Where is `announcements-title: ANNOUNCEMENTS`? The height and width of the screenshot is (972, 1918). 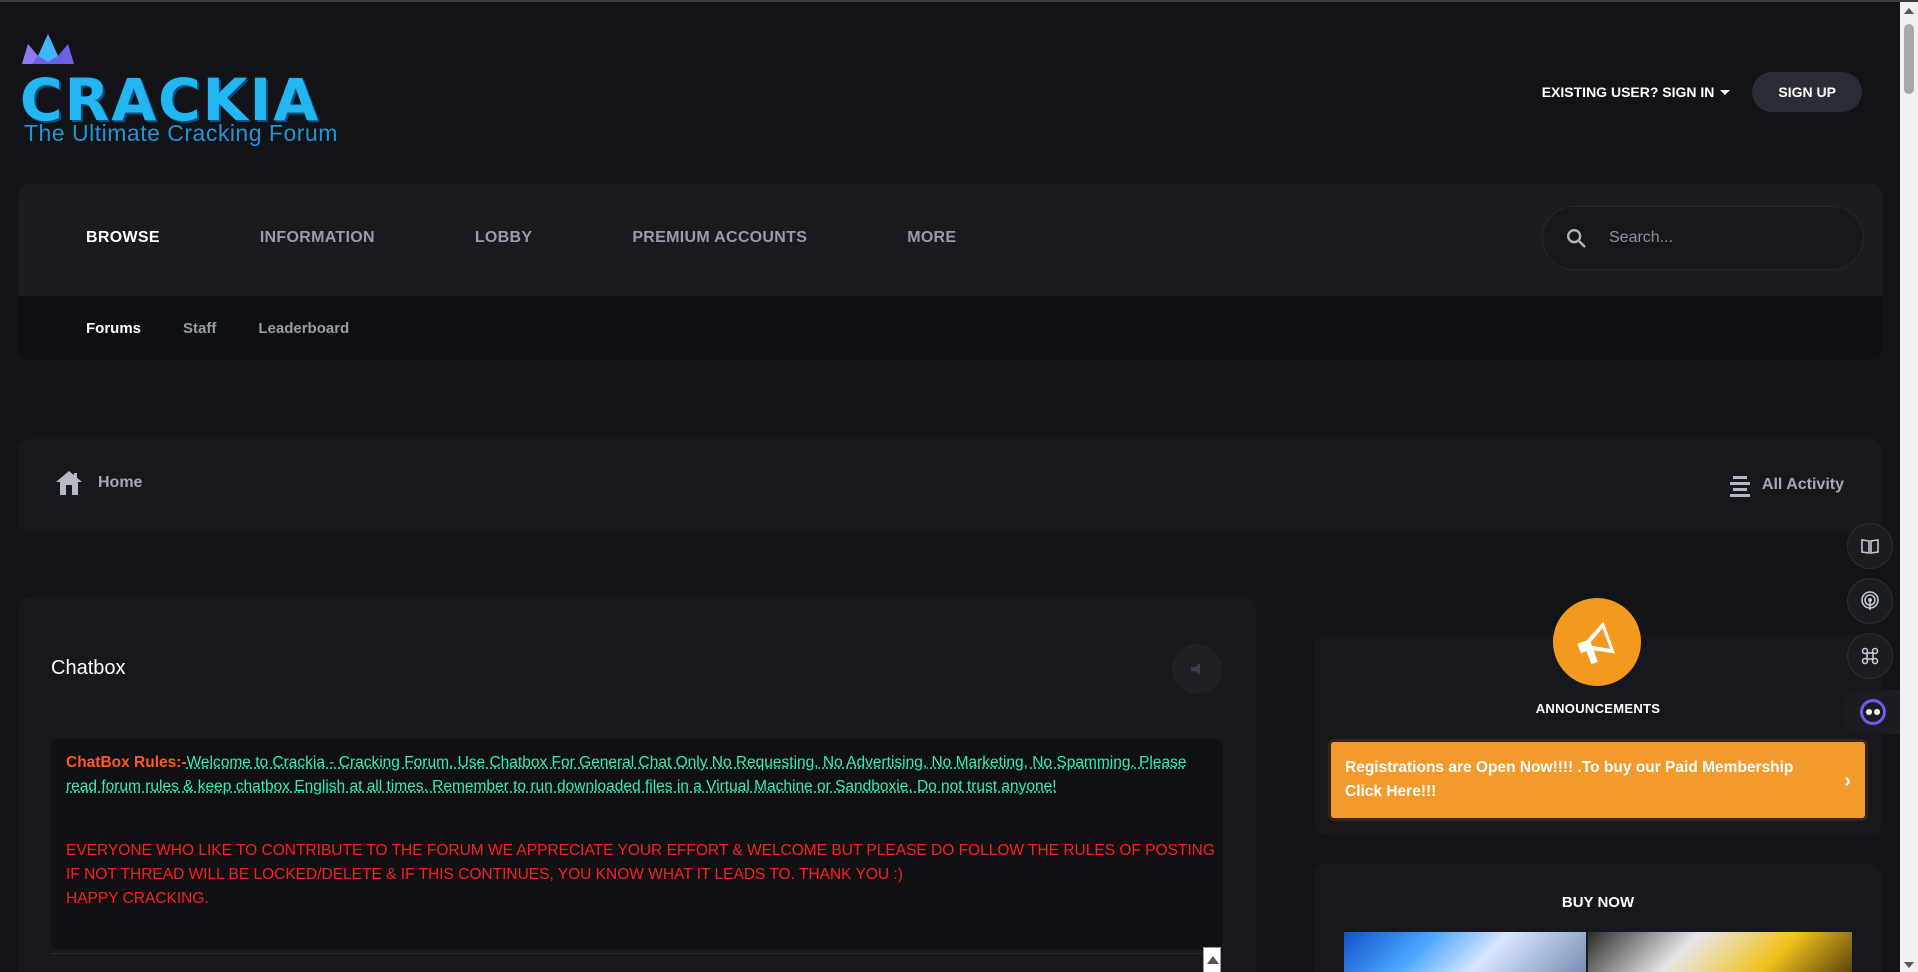
announcements-title: ANNOUNCEMENTS is located at coordinates (1598, 708).